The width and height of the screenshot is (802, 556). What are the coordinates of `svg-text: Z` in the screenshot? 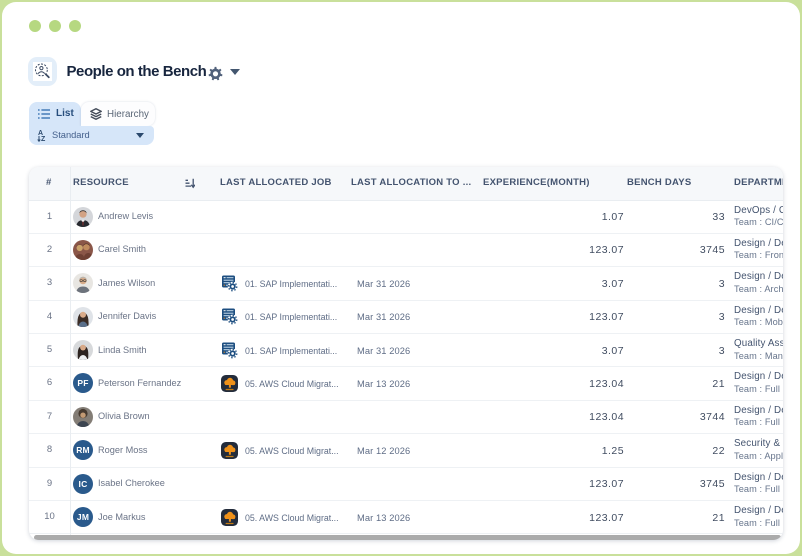 It's located at (43, 139).